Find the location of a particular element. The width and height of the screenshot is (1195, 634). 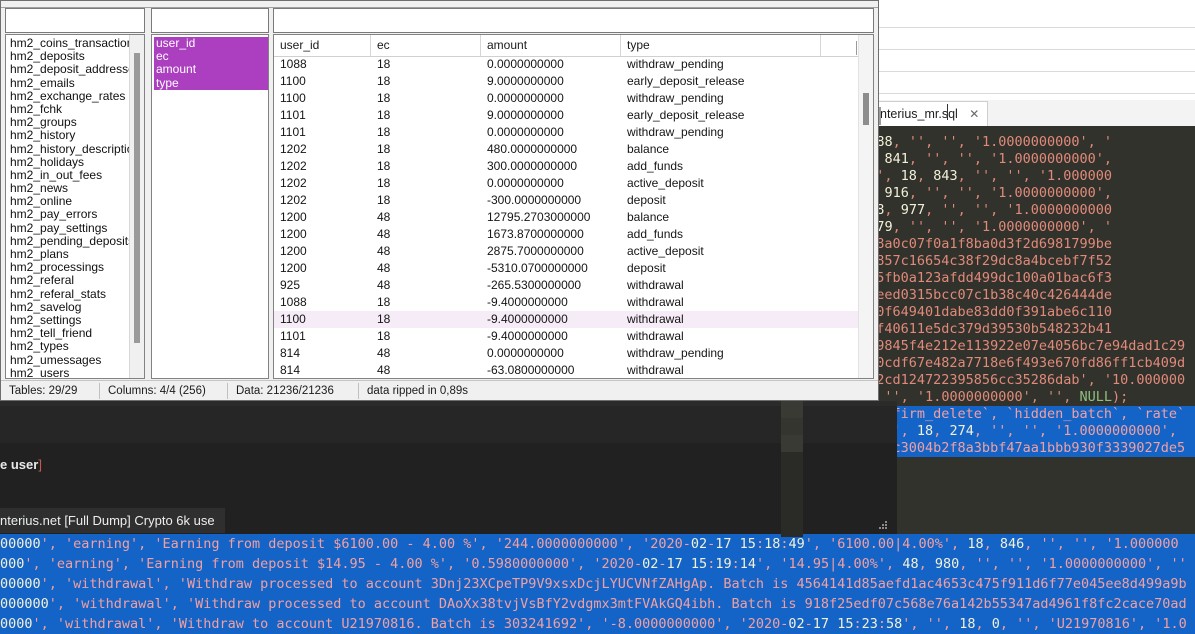

data-grid-header-row: user_id ec amount type is located at coordinates (573, 46).